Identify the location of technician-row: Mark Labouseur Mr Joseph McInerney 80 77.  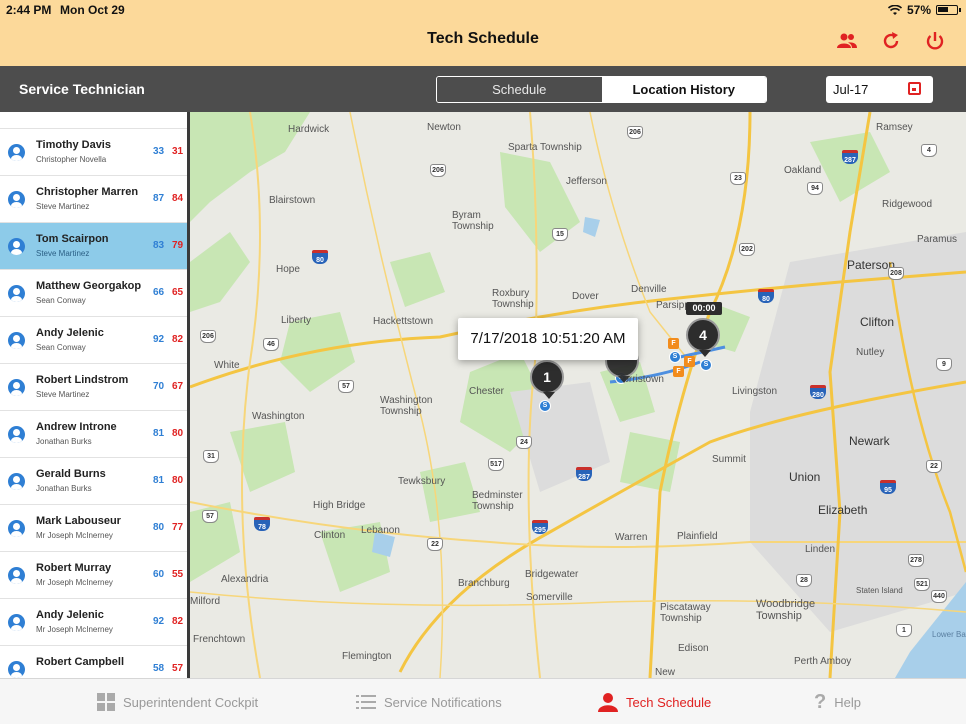
(93, 528).